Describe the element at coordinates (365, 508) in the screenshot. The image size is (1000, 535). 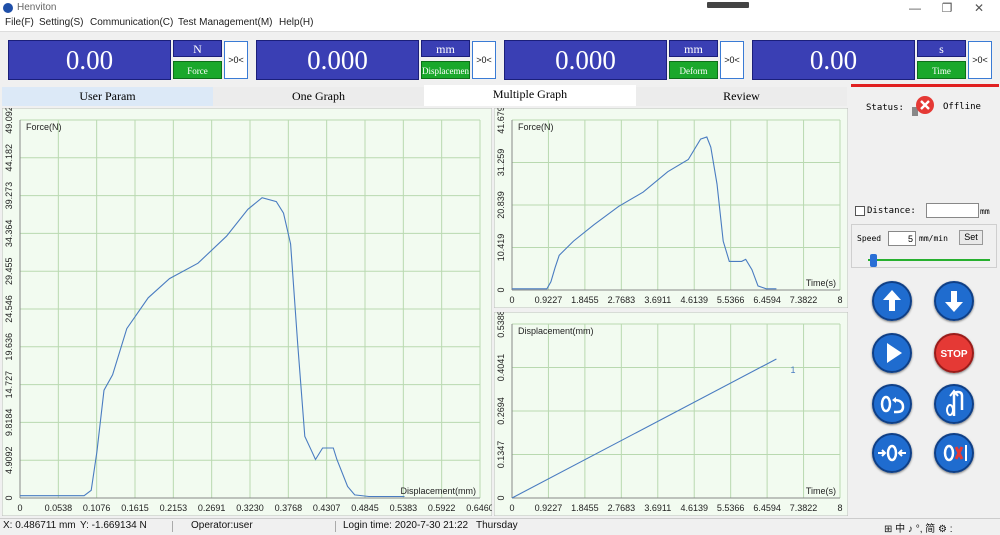
I see `x-tick-label: 0.4845` at that location.